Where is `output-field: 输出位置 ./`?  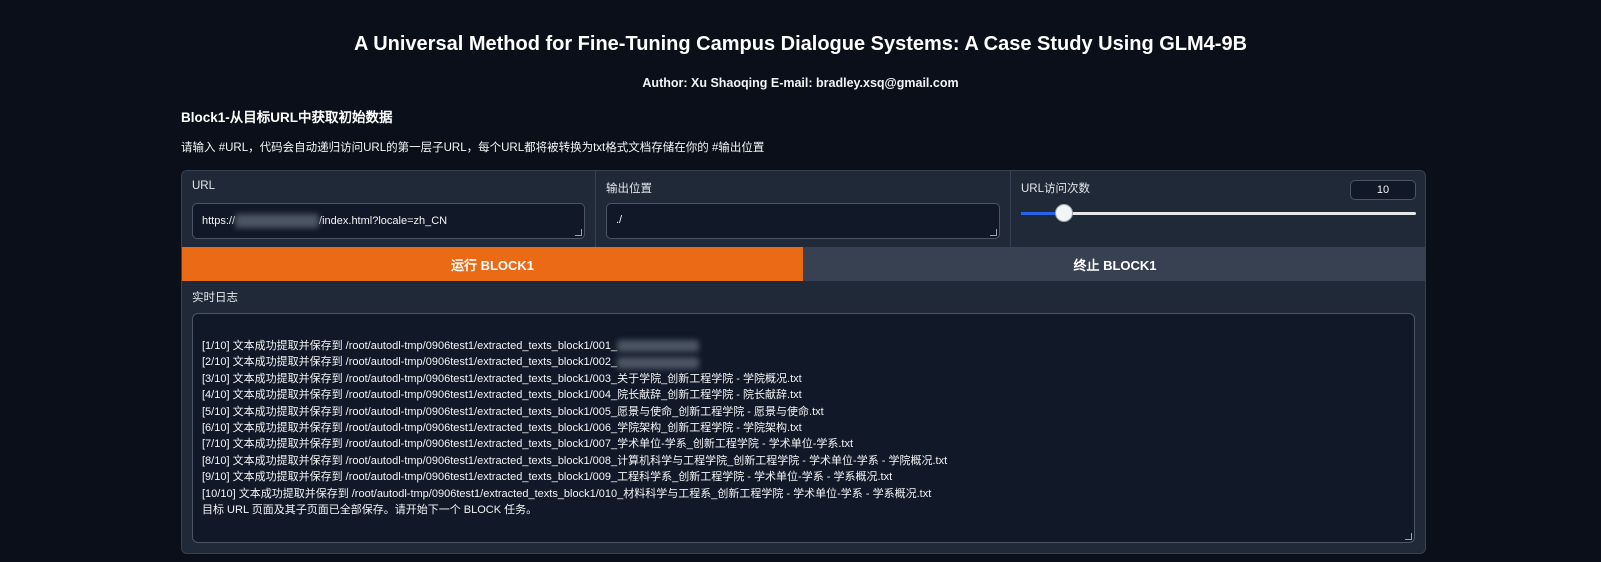 output-field: 输出位置 ./ is located at coordinates (803, 209).